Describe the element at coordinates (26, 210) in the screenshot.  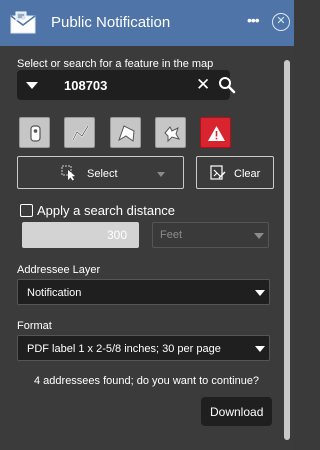
I see `search-distance-checkbox` at that location.